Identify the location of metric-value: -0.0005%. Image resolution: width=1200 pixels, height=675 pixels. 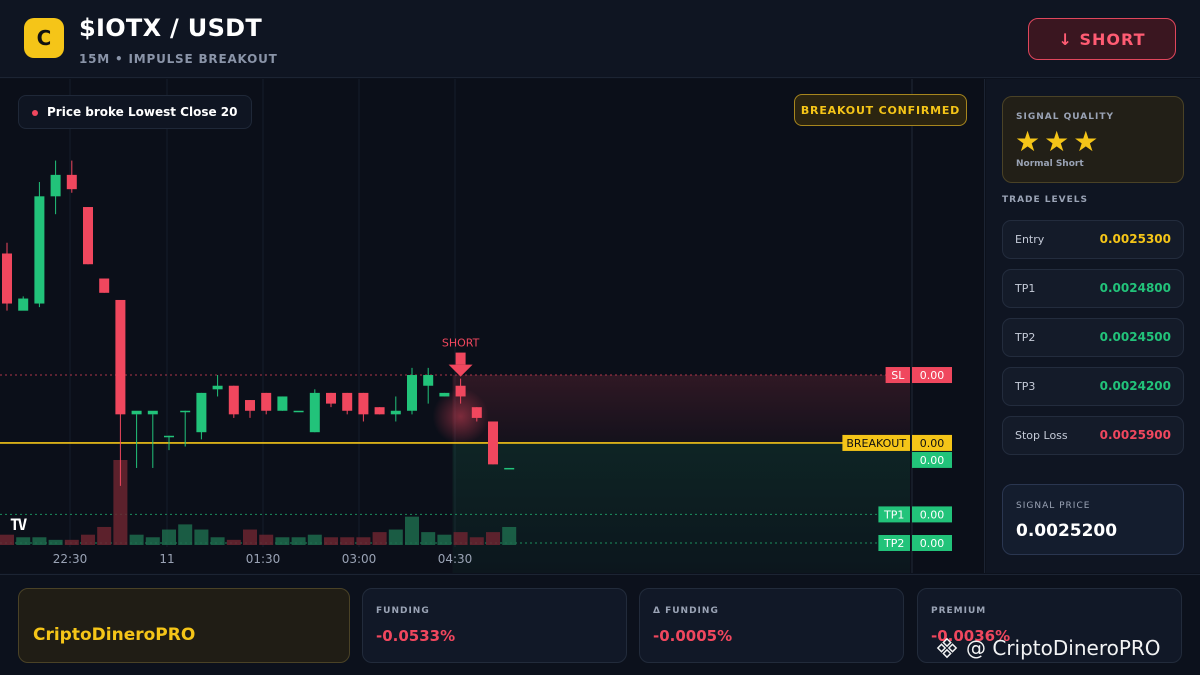
(693, 636).